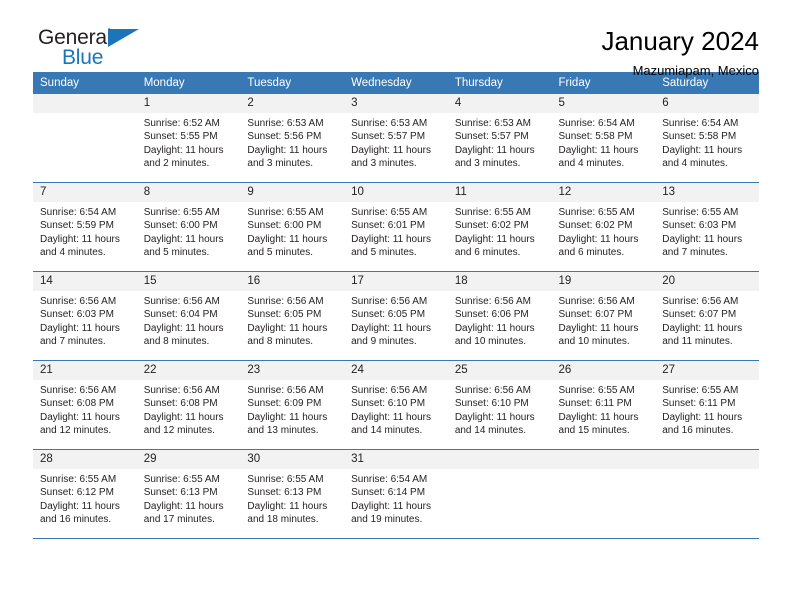 The image size is (792, 612). I want to click on day-number: 31, so click(396, 459).